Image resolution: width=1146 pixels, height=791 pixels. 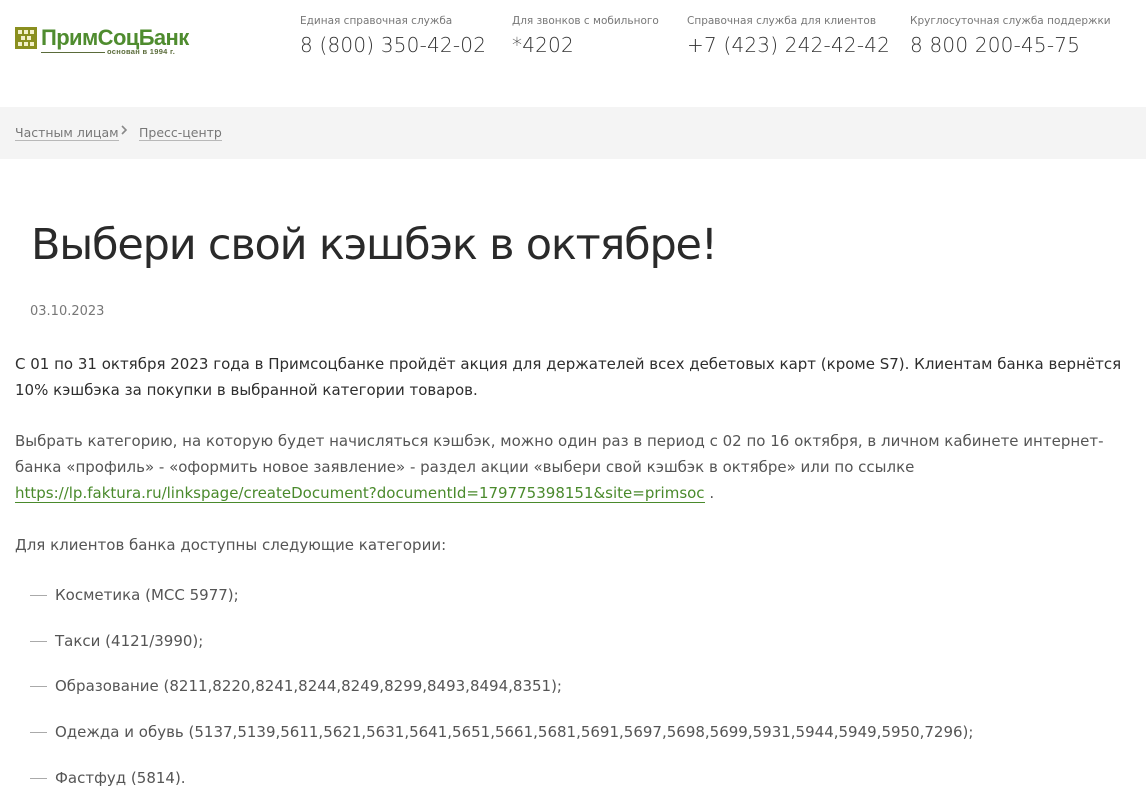 I want to click on list-item: Такси (4121/3990);, so click(x=580, y=651).